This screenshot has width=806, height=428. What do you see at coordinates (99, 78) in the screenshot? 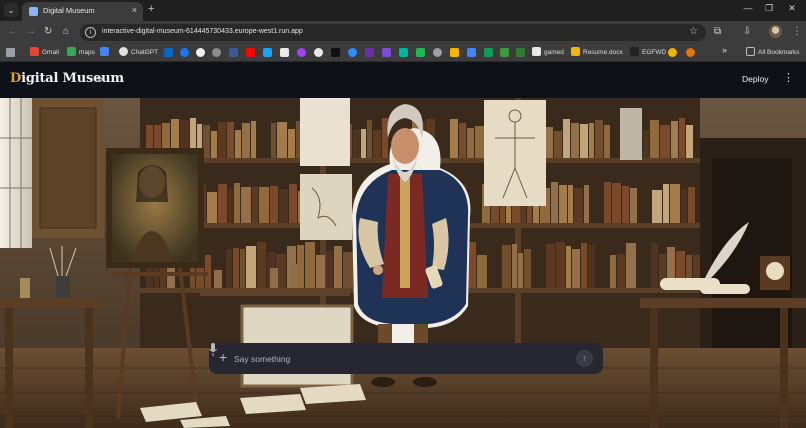
I see `sidebar-toggle-chevrons-icon: »` at bounding box center [99, 78].